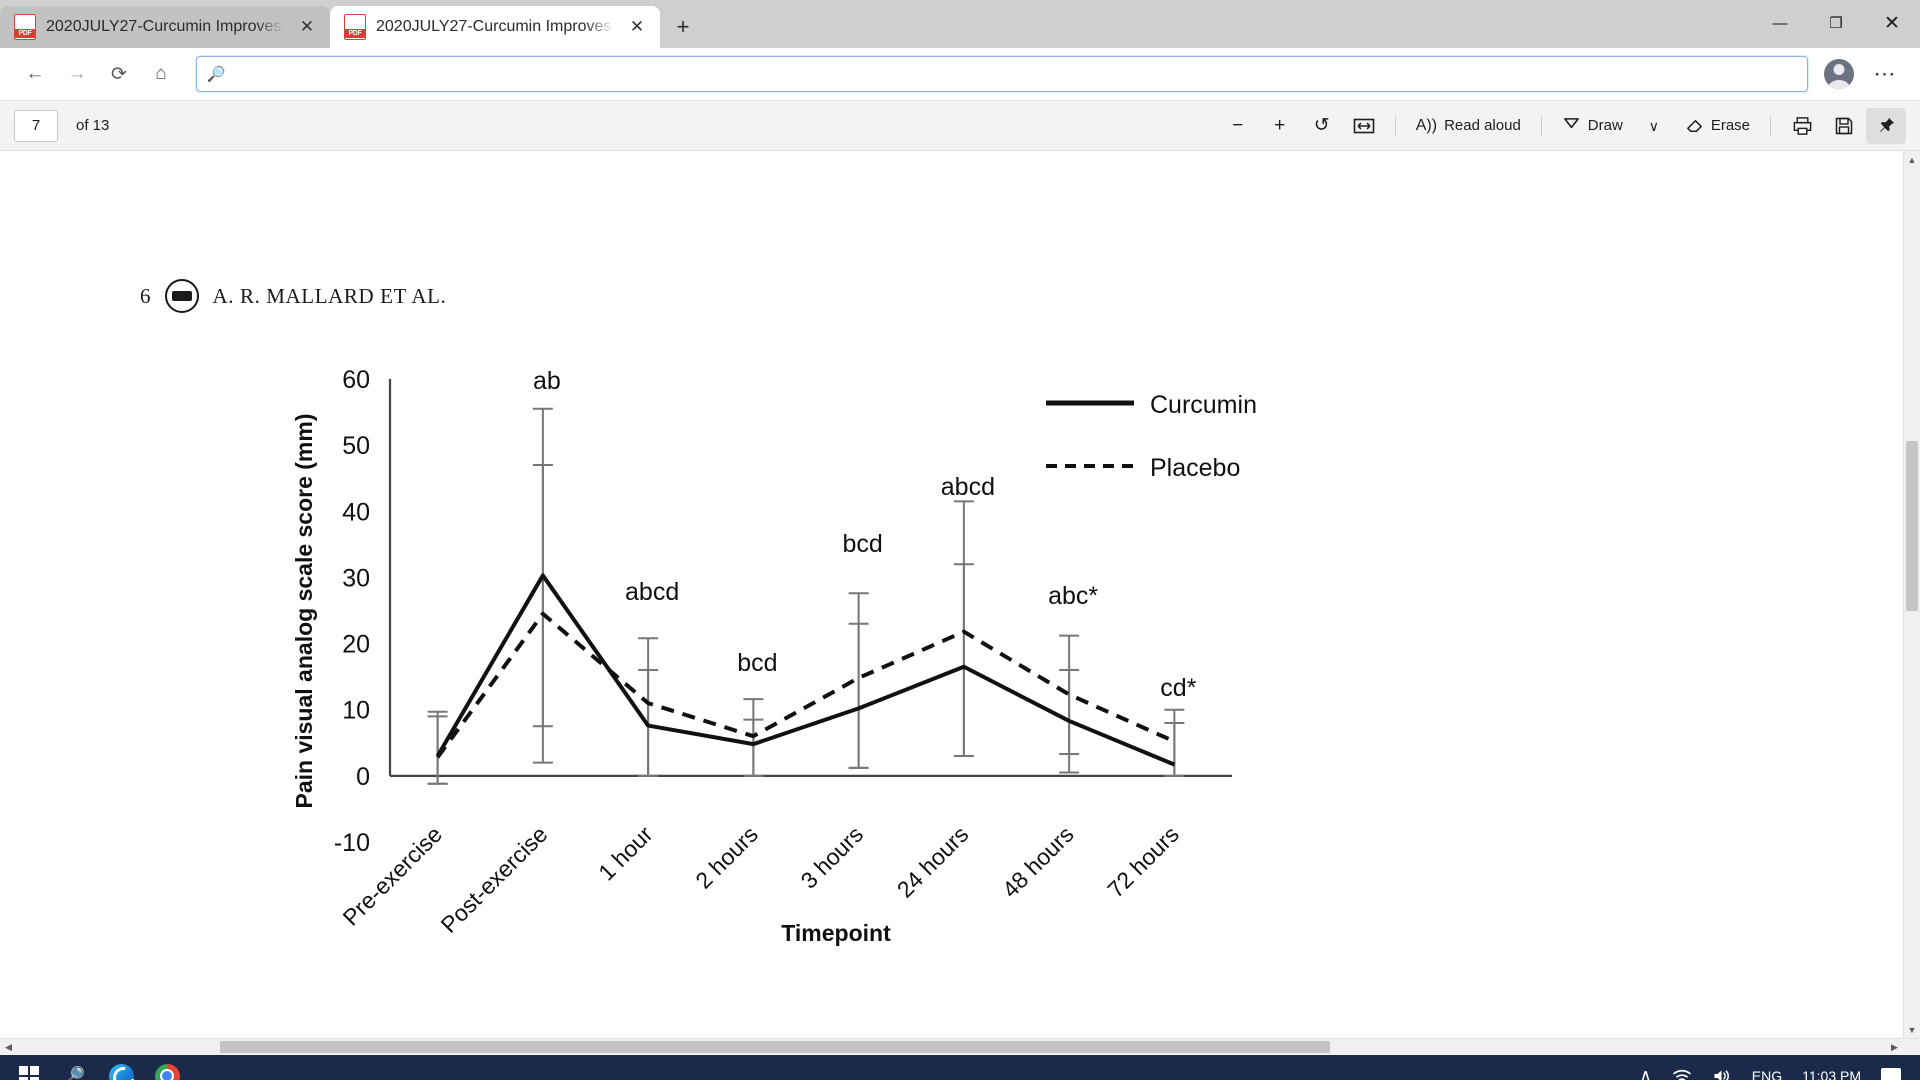  I want to click on maximize-icon: ❐, so click(1836, 23).